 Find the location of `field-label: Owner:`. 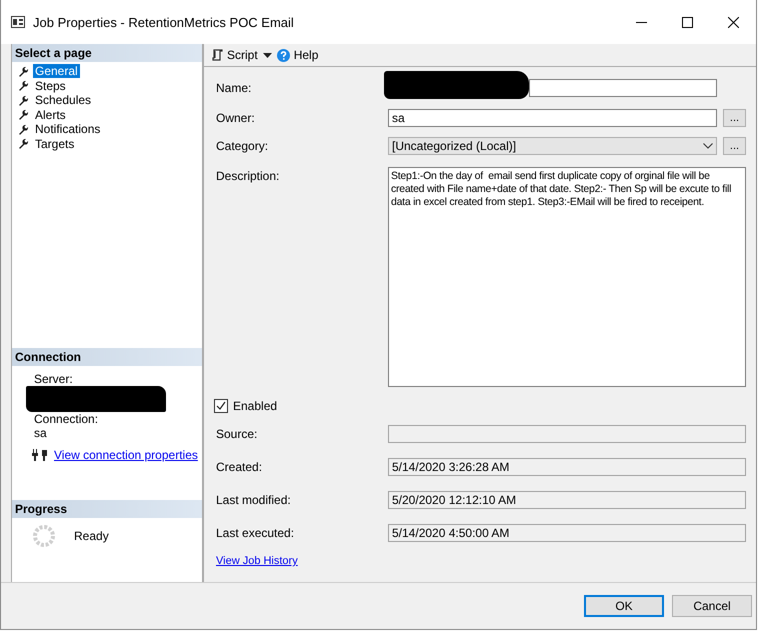

field-label: Owner: is located at coordinates (236, 117).